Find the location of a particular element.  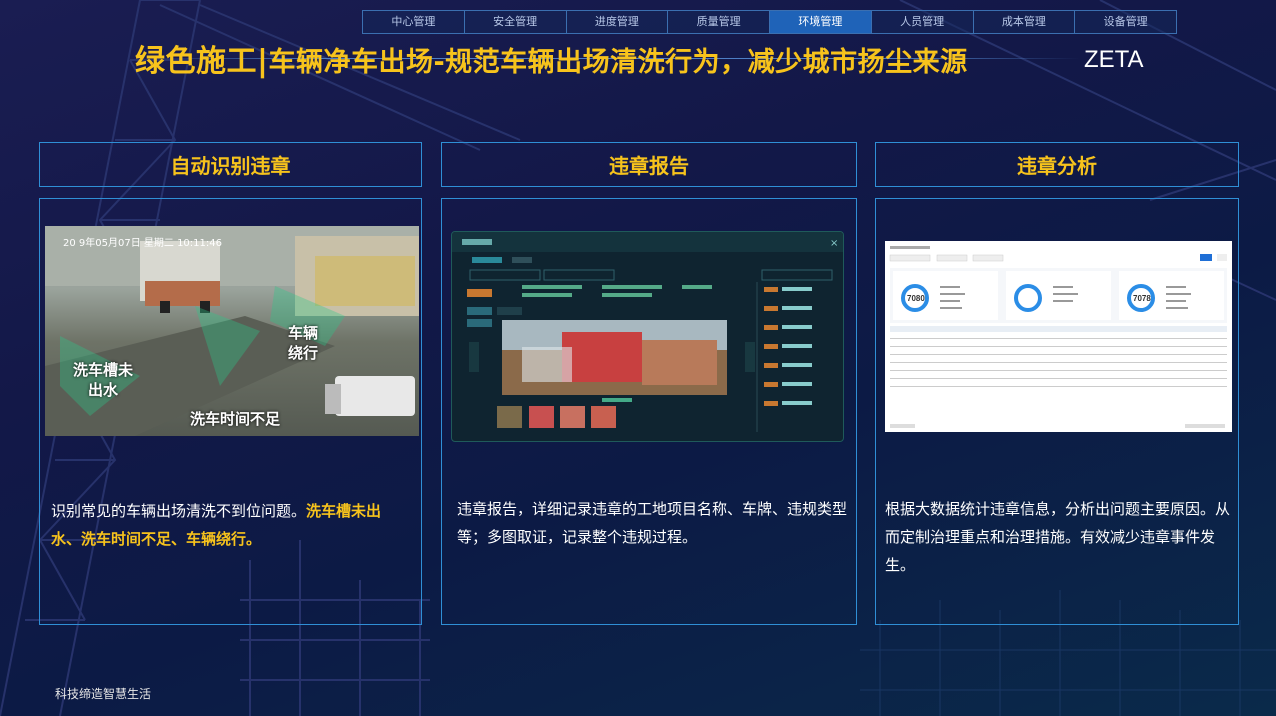

tab-equipment: 设备管理 is located at coordinates (1125, 22).